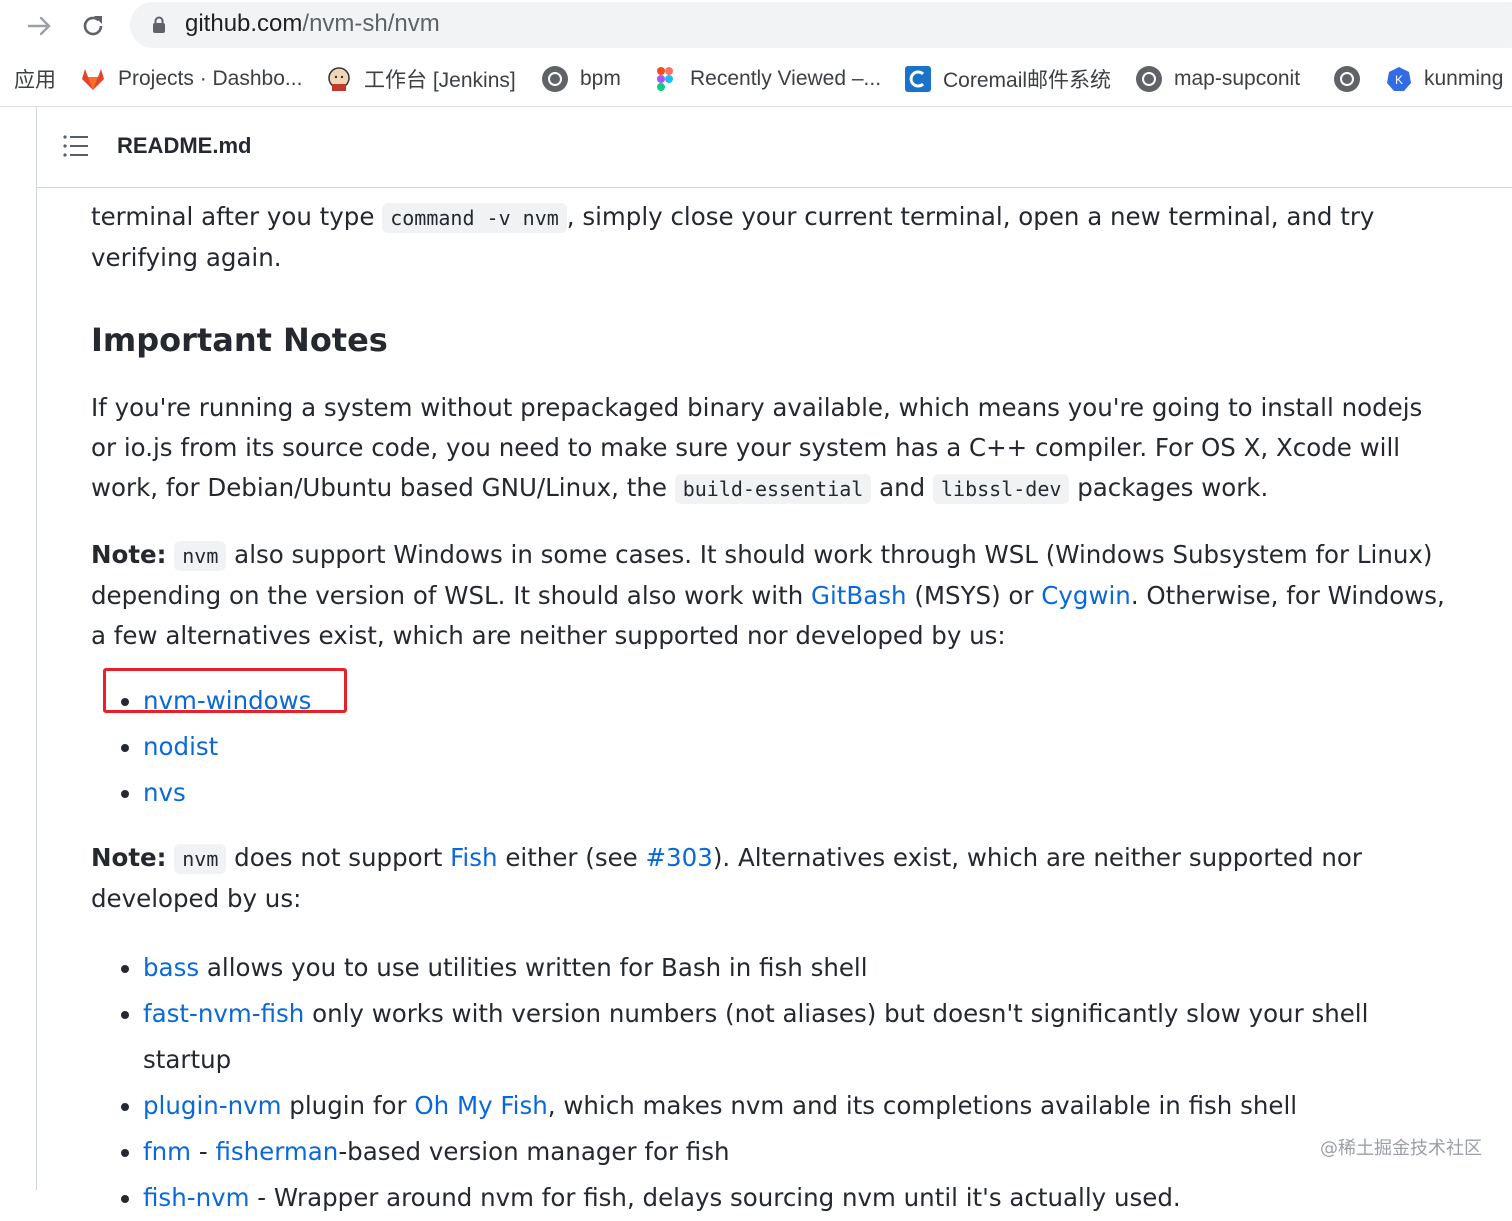 This screenshot has width=1512, height=1221. What do you see at coordinates (774, 147) in the screenshot?
I see `readme-header: README.md` at bounding box center [774, 147].